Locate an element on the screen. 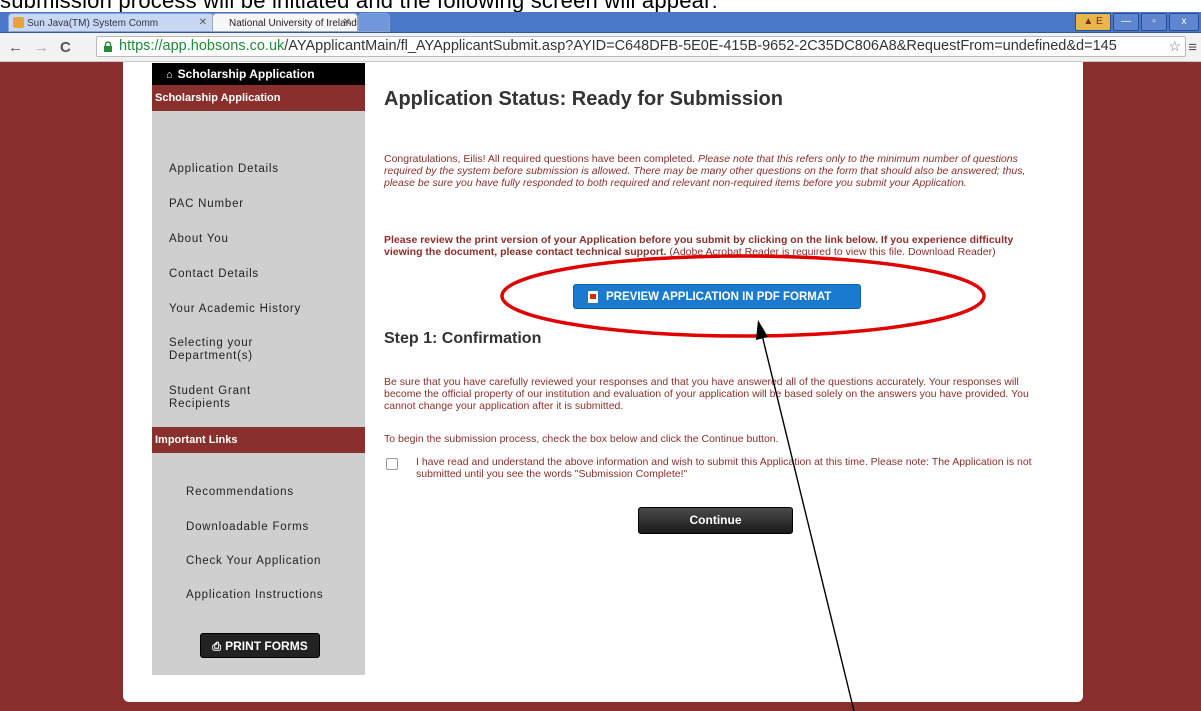  bookmark-star-icon: ☆ is located at coordinates (1174, 46).